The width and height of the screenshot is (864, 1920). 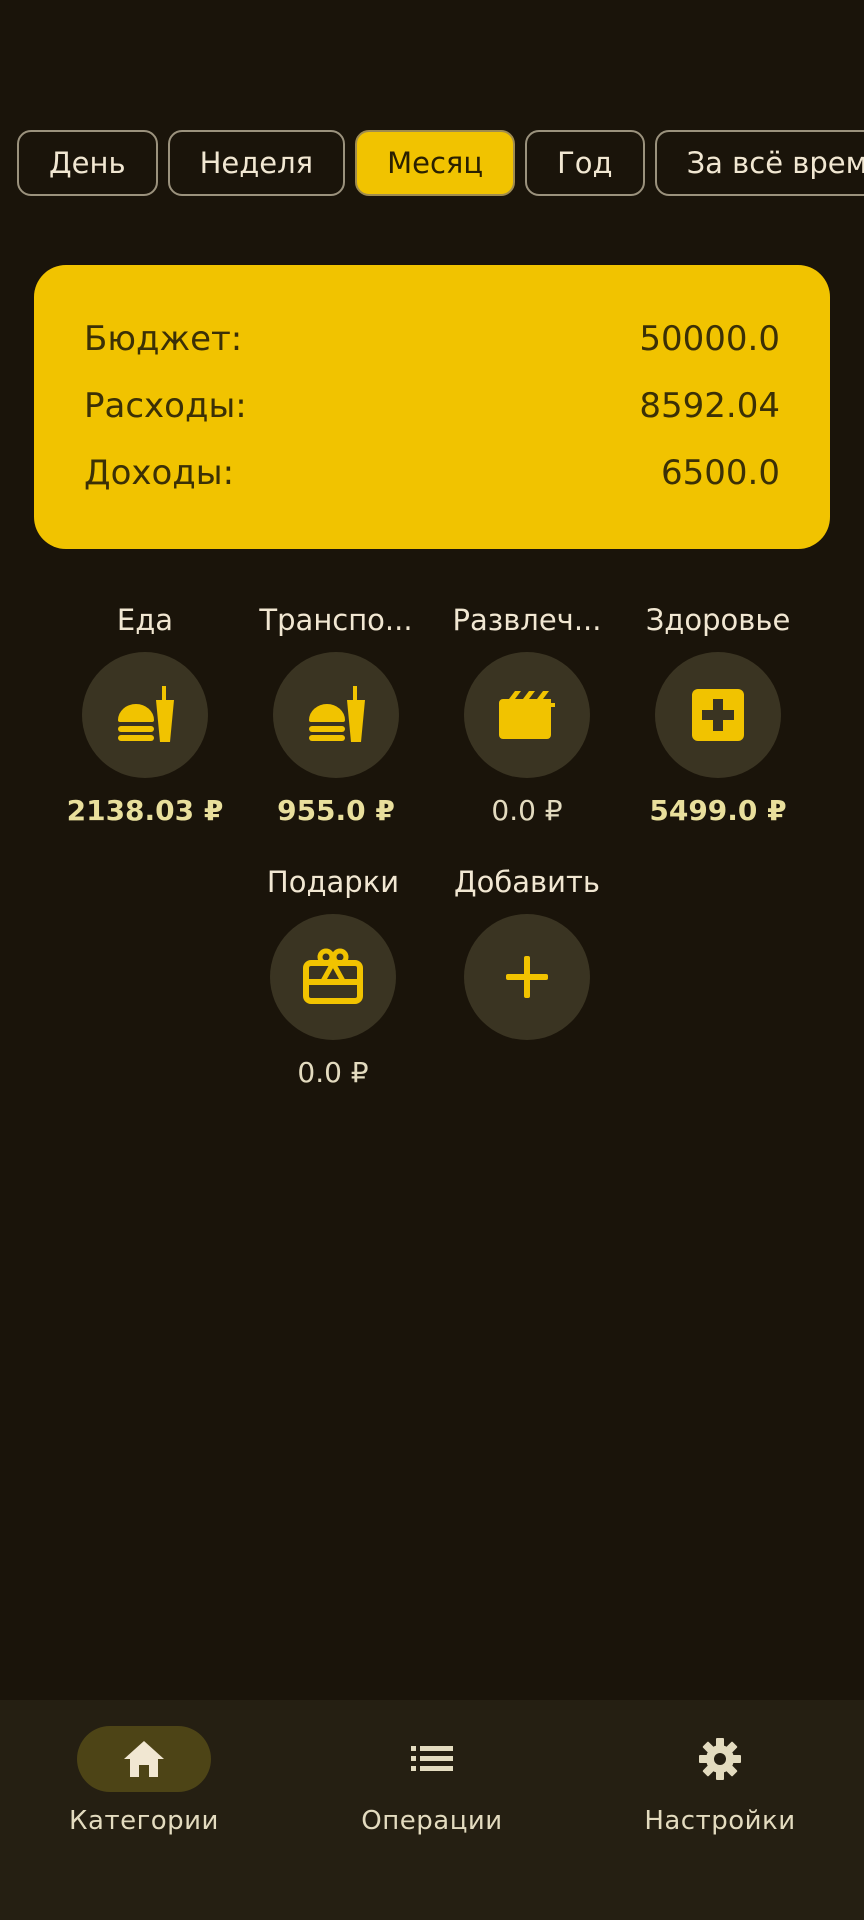 I want to click on category-name: Еда, so click(x=145, y=620).